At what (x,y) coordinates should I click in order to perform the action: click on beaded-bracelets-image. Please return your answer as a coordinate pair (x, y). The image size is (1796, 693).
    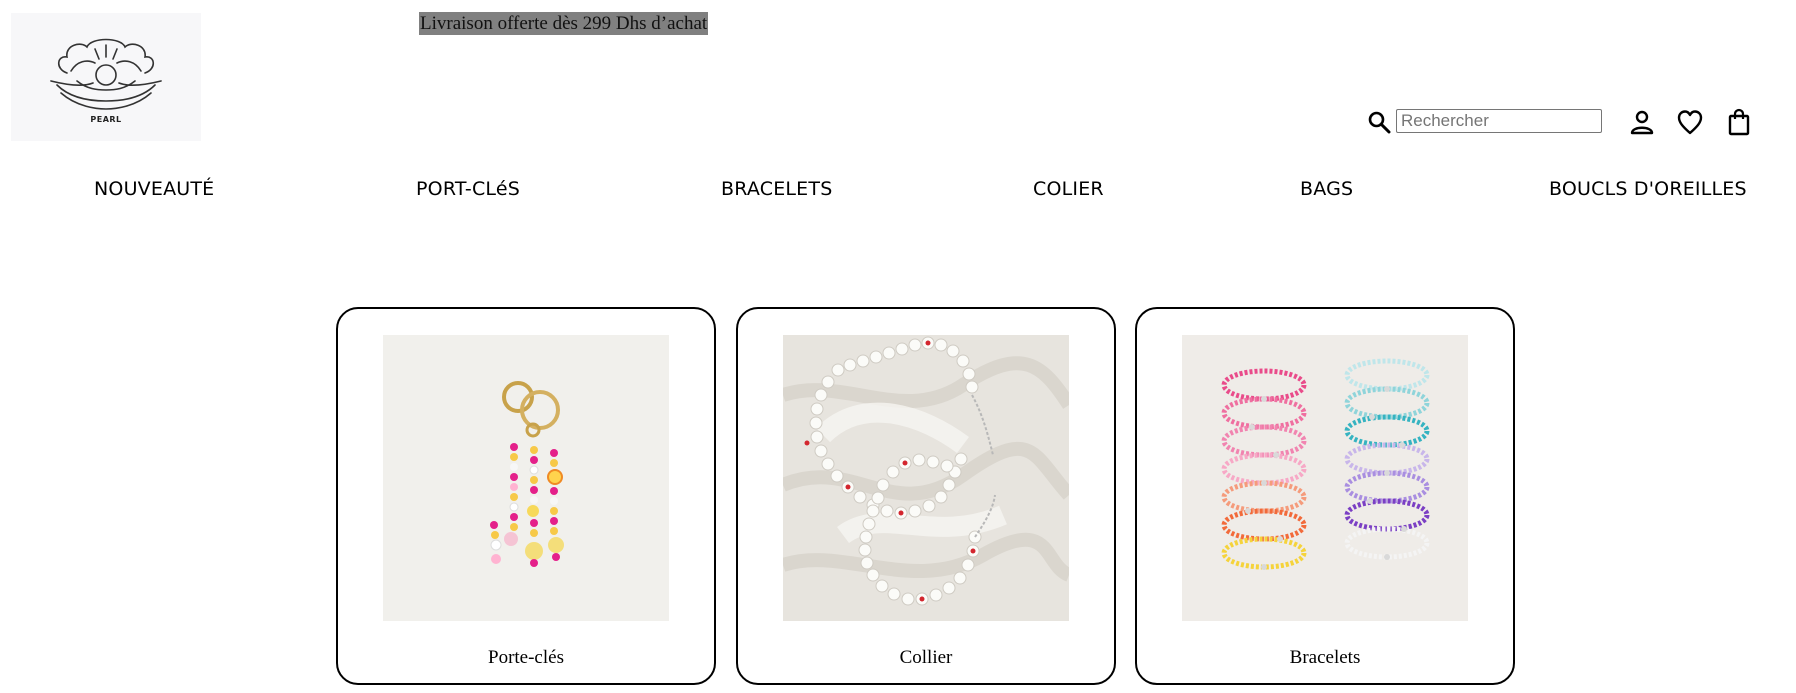
    Looking at the image, I should click on (1325, 478).